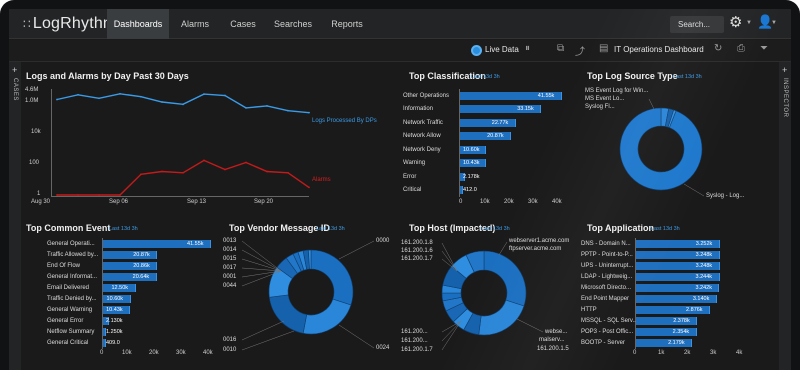 This screenshot has width=800, height=370. I want to click on bar-value-label: 2.378k, so click(681, 321).